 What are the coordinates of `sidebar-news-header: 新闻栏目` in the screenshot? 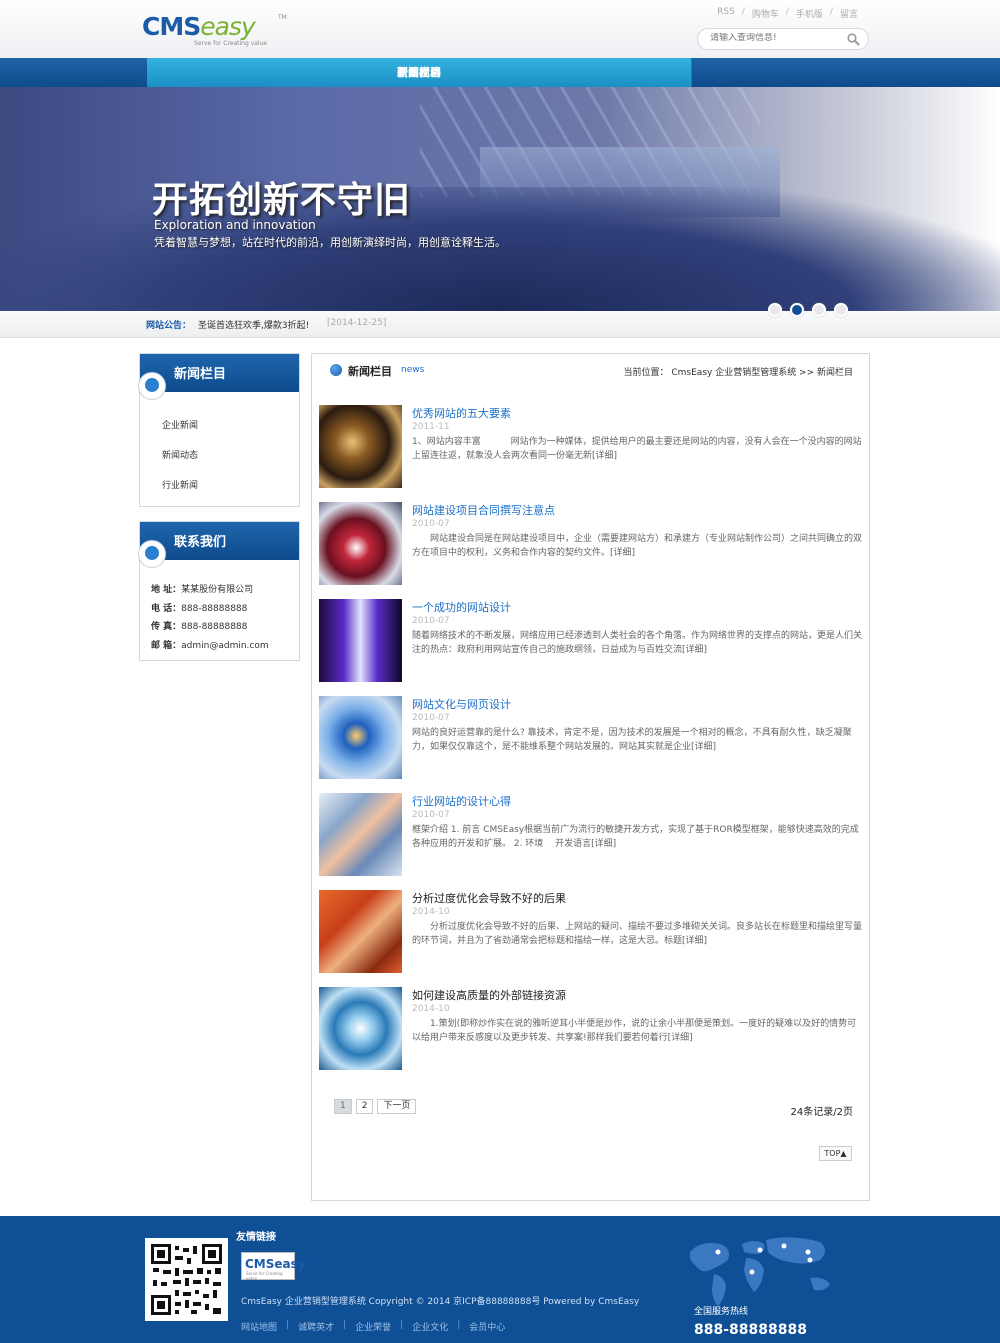 It's located at (218, 377).